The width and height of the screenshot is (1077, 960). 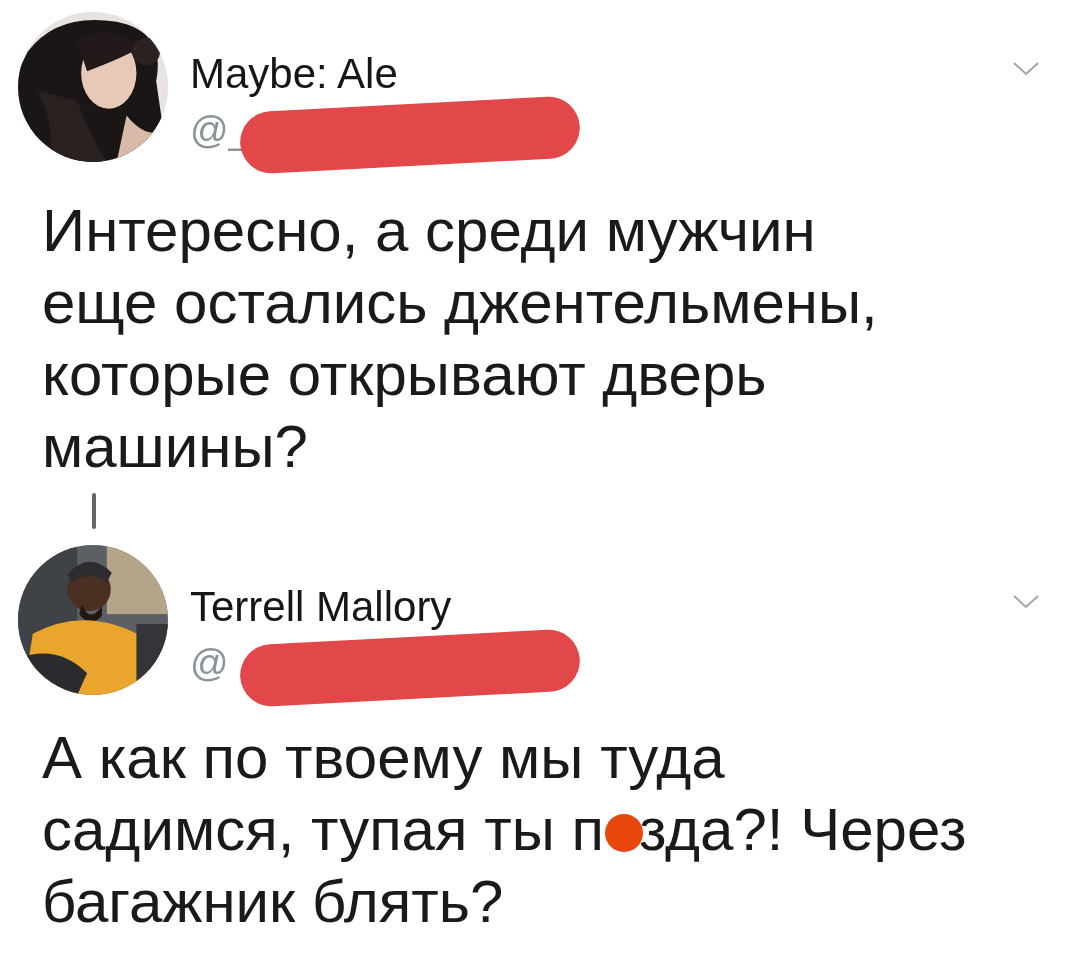 What do you see at coordinates (220, 130) in the screenshot?
I see `author-handle: @_` at bounding box center [220, 130].